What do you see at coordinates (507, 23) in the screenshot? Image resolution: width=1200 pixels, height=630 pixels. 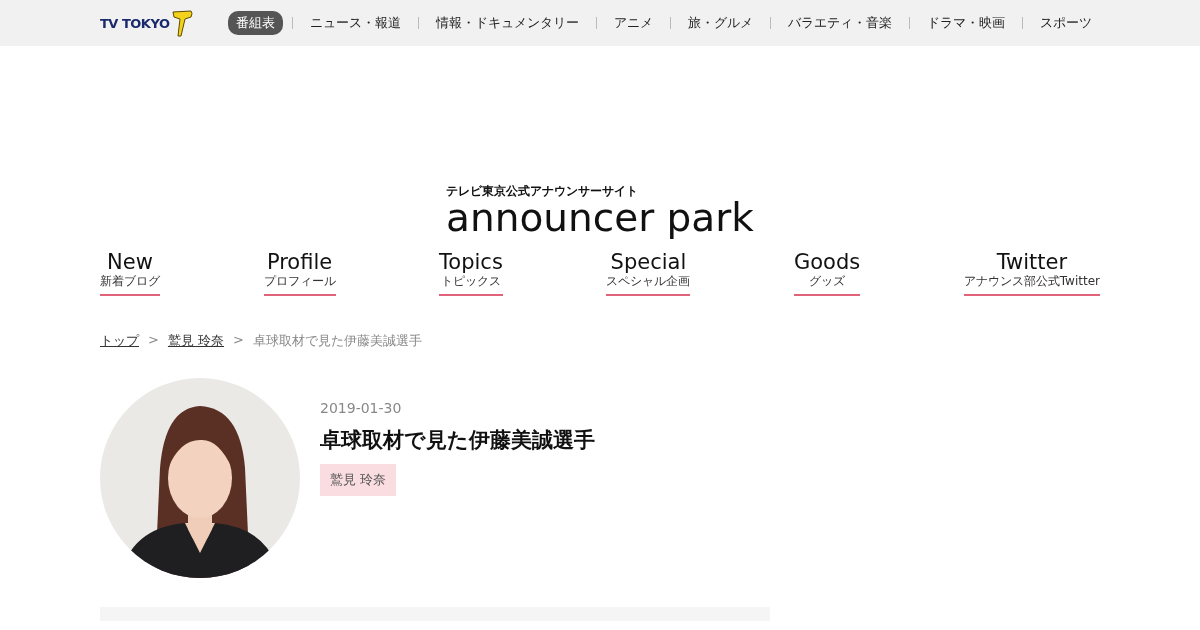 I see `menu-link: 情報・ドキュメンタリー` at bounding box center [507, 23].